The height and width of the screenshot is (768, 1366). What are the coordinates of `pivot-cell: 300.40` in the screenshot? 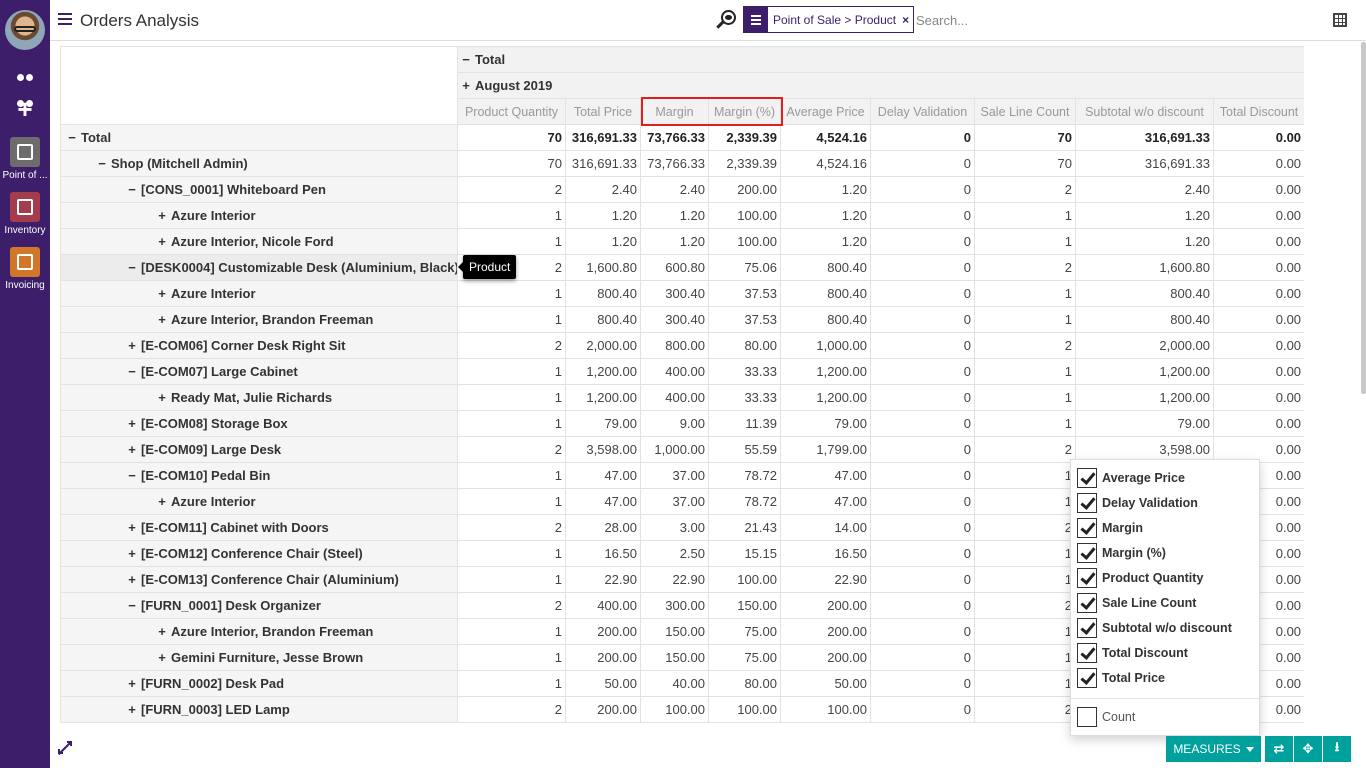 It's located at (674, 293).